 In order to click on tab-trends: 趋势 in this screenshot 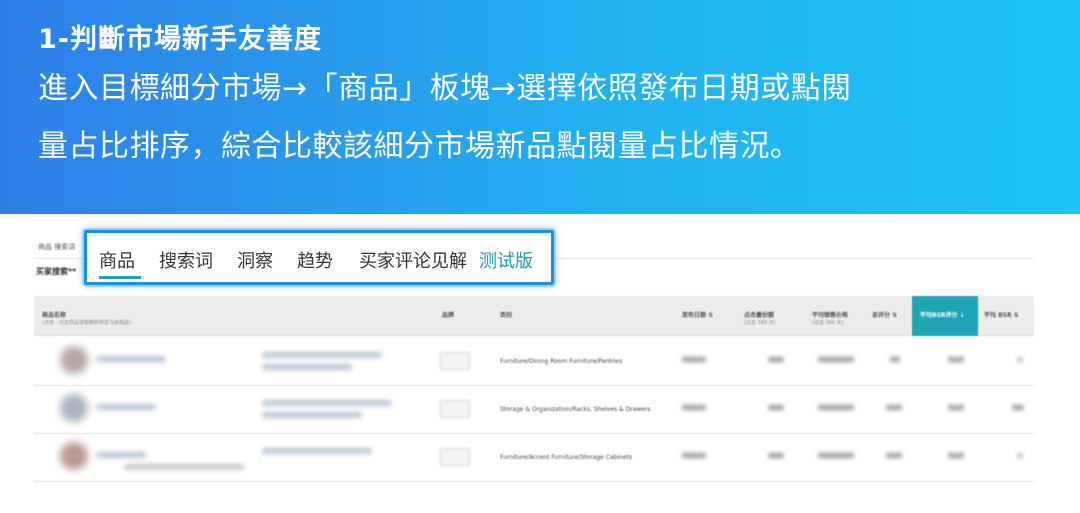, I will do `click(315, 260)`.